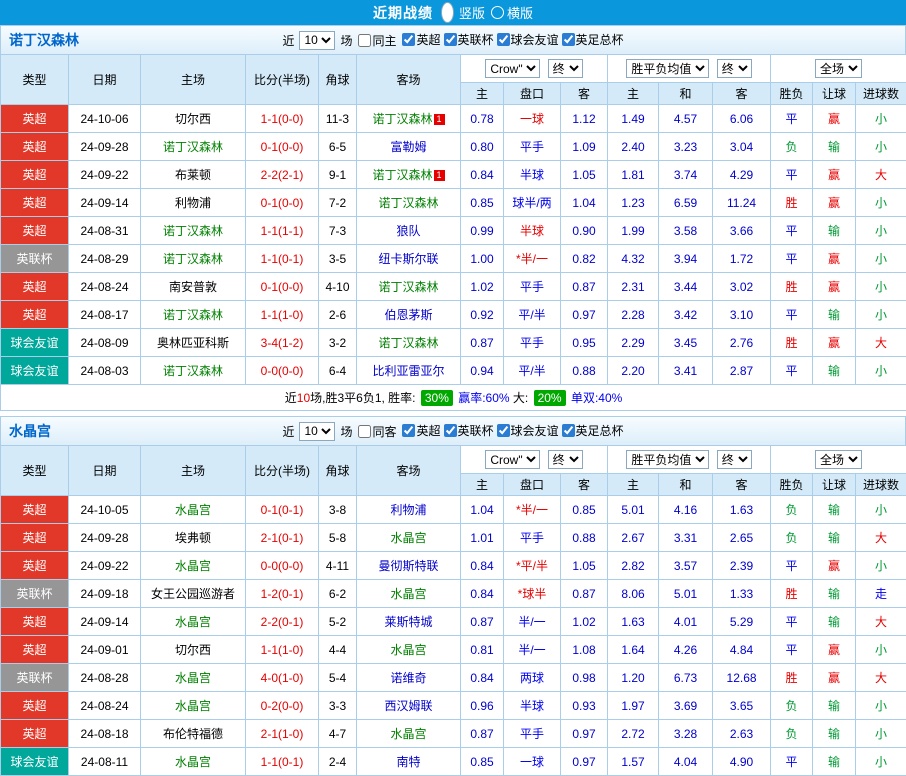 This screenshot has width=906, height=776. What do you see at coordinates (193, 734) in the screenshot?
I see `cell-home-team: 布伦特福德` at bounding box center [193, 734].